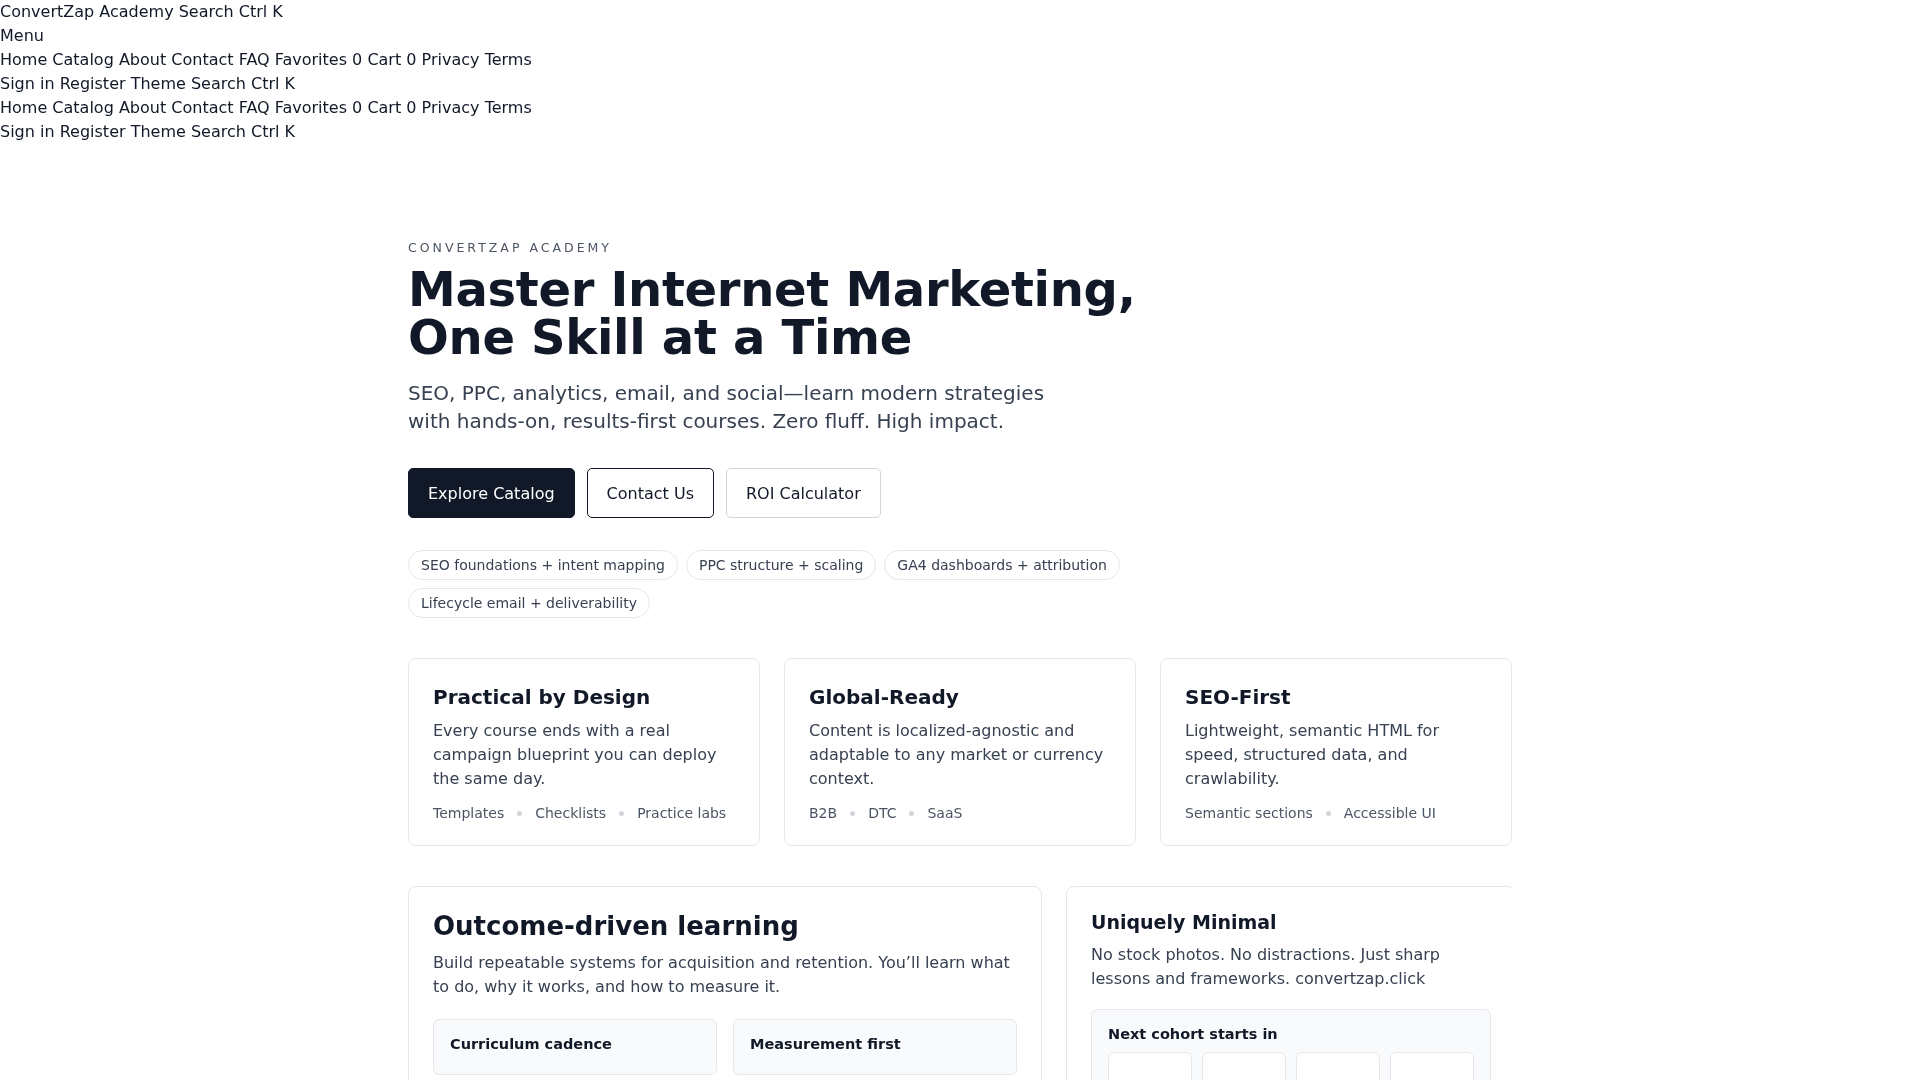 This screenshot has height=1080, width=1920. What do you see at coordinates (957, 755) in the screenshot?
I see `card-text: Content is localized-agnostic and adaptable to any market or currency context.` at bounding box center [957, 755].